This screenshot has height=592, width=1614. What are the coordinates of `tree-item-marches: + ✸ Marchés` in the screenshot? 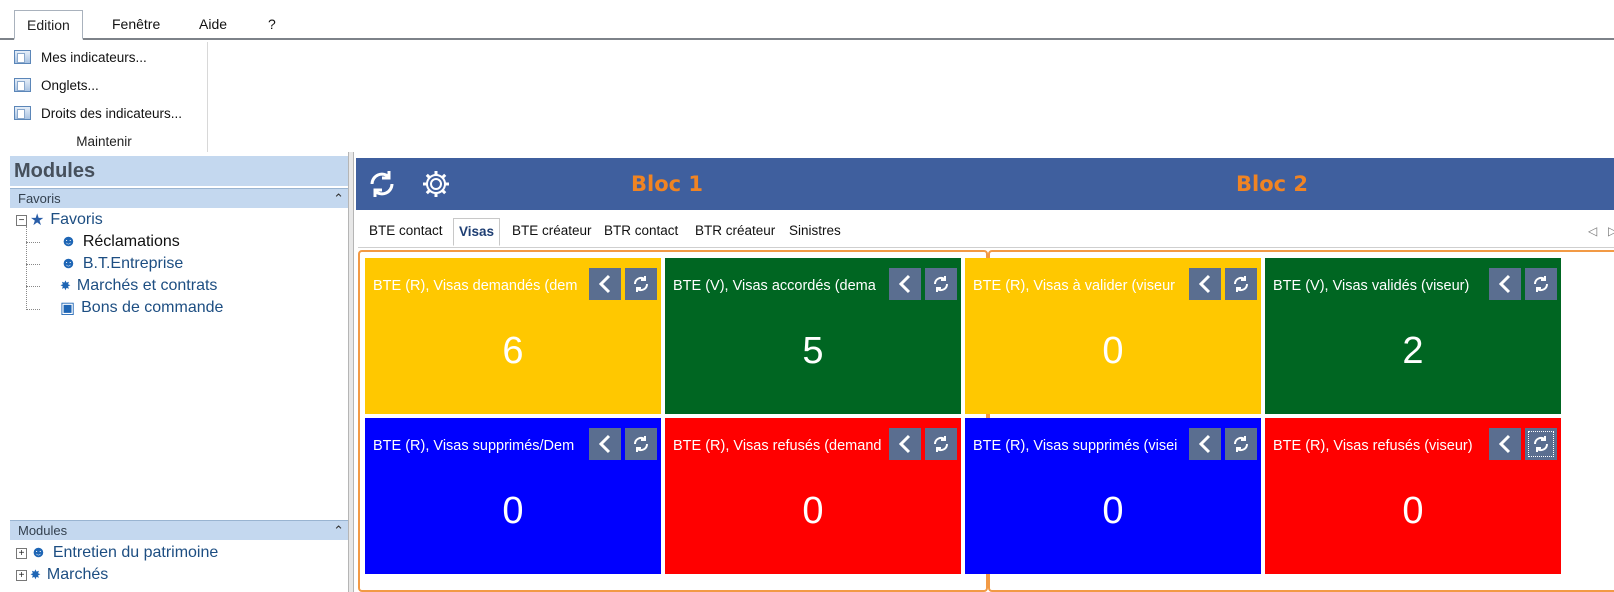 It's located at (62, 575).